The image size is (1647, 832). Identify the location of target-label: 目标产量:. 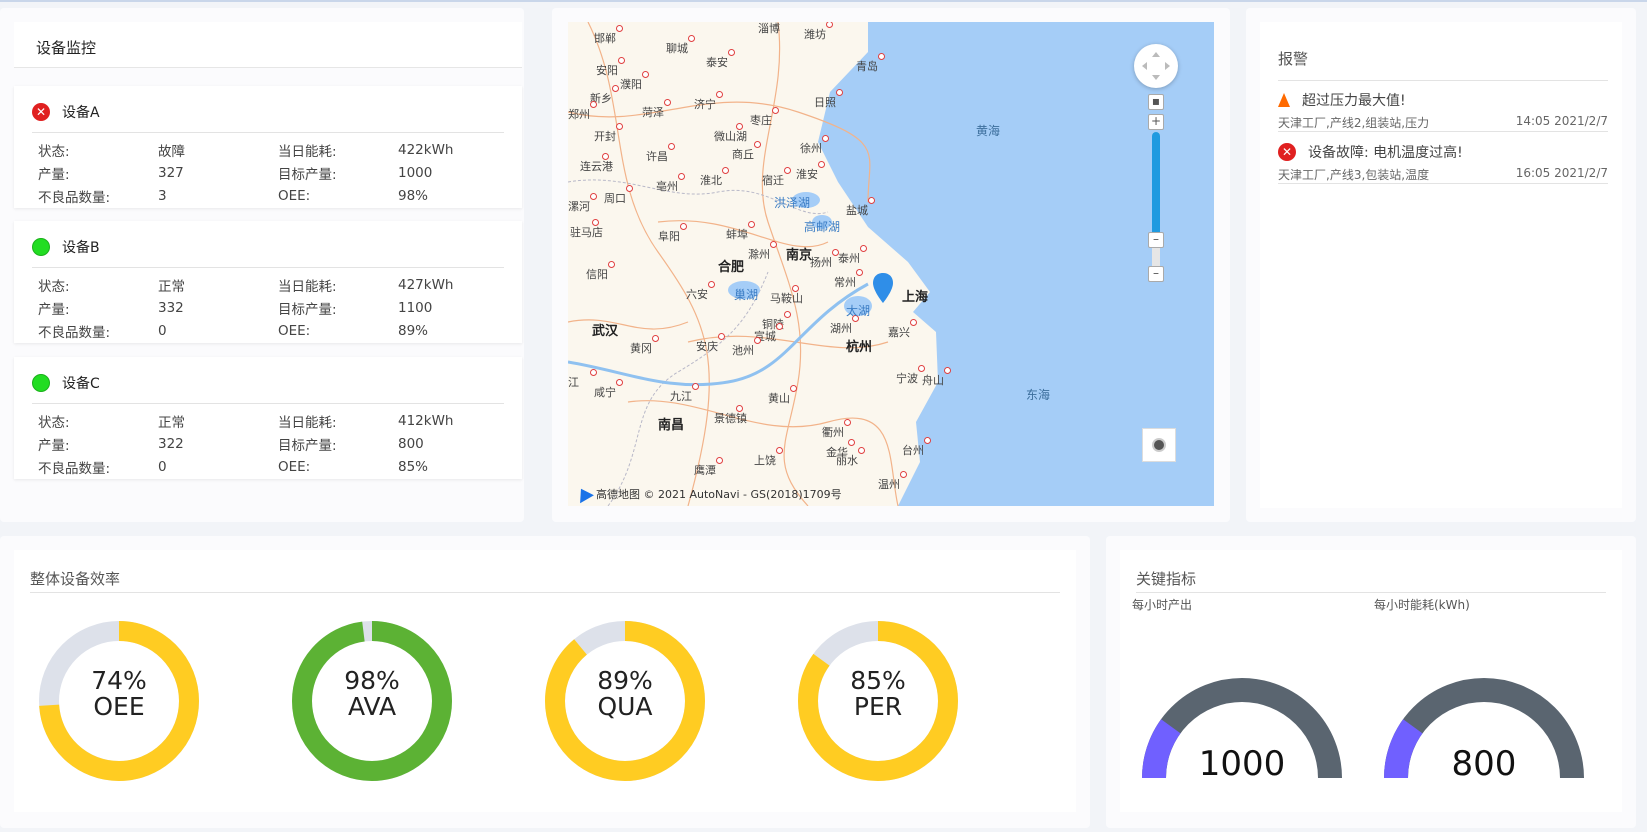
(307, 309).